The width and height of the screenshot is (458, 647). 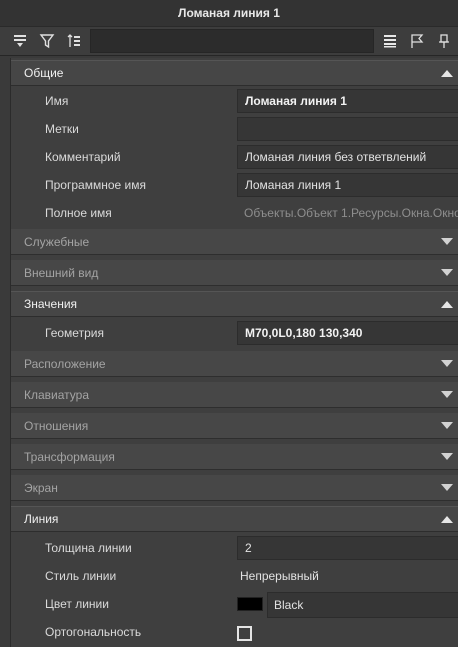 What do you see at coordinates (41, 519) in the screenshot?
I see `section-line-label: Линия` at bounding box center [41, 519].